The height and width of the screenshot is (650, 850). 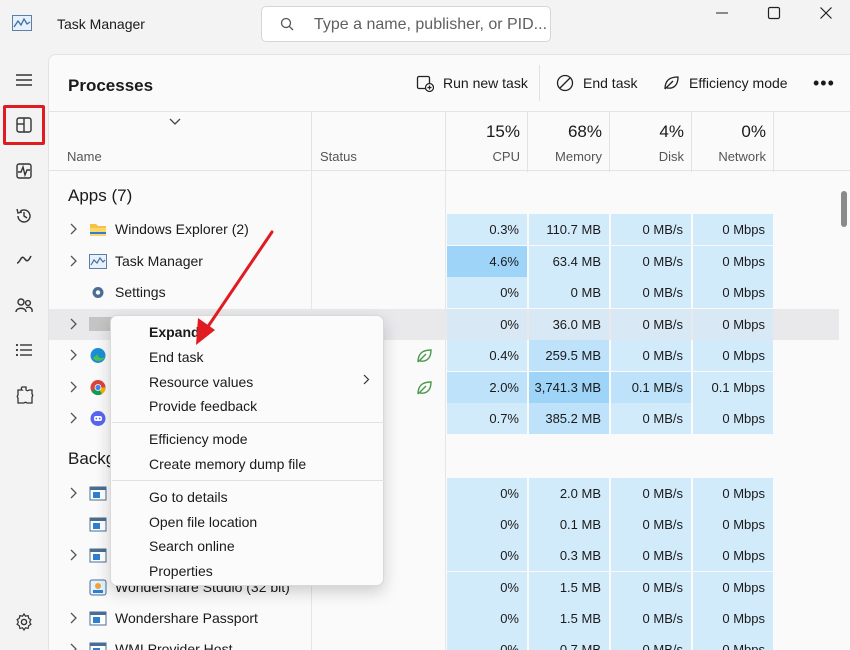 What do you see at coordinates (569, 587) in the screenshot?
I see `memory-cell: 1.5 MB` at bounding box center [569, 587].